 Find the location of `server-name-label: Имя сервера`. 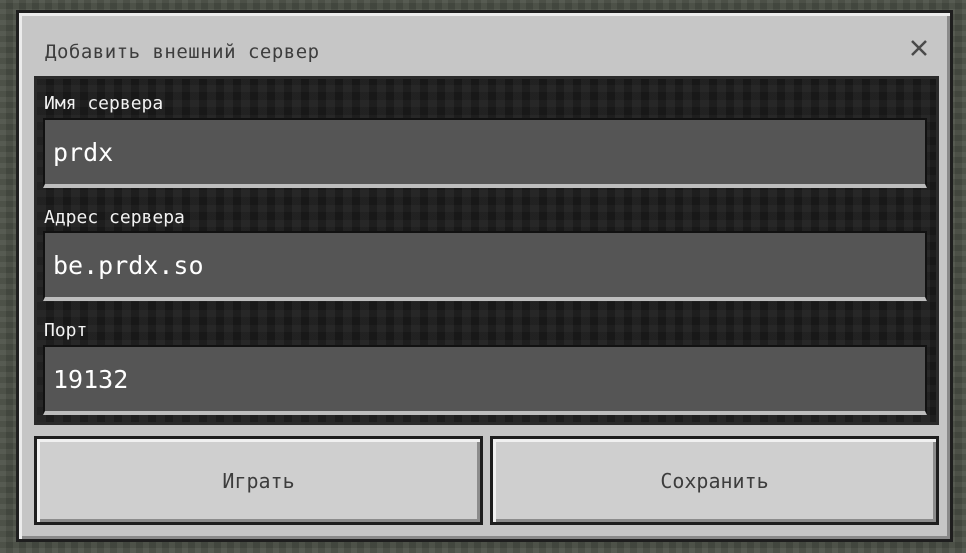

server-name-label: Имя сервера is located at coordinates (104, 103).